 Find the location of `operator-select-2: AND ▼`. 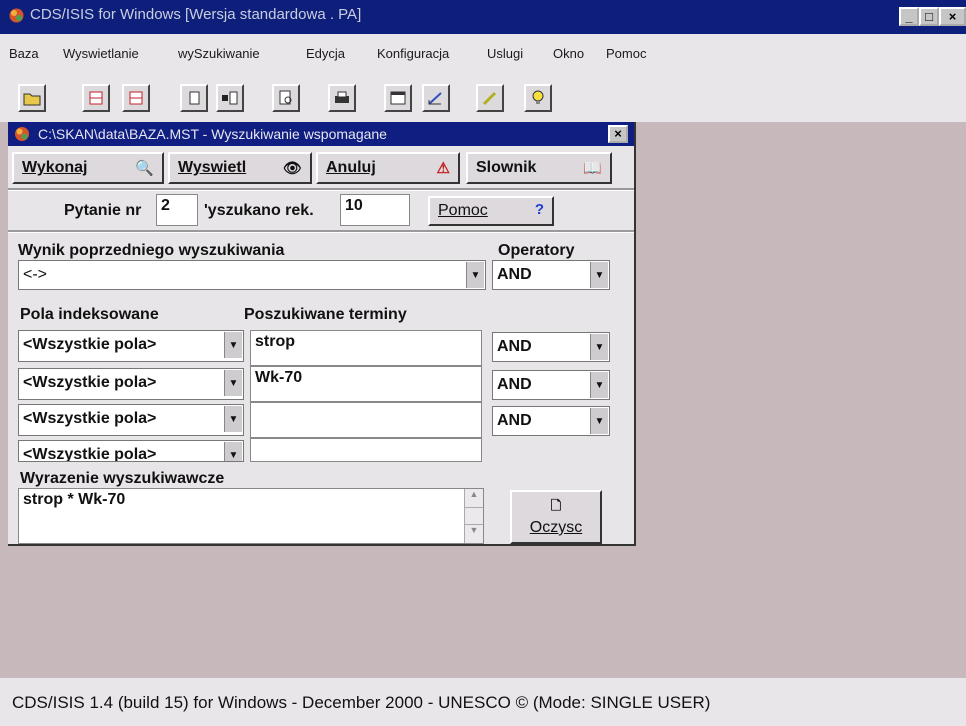

operator-select-2: AND ▼ is located at coordinates (551, 385).